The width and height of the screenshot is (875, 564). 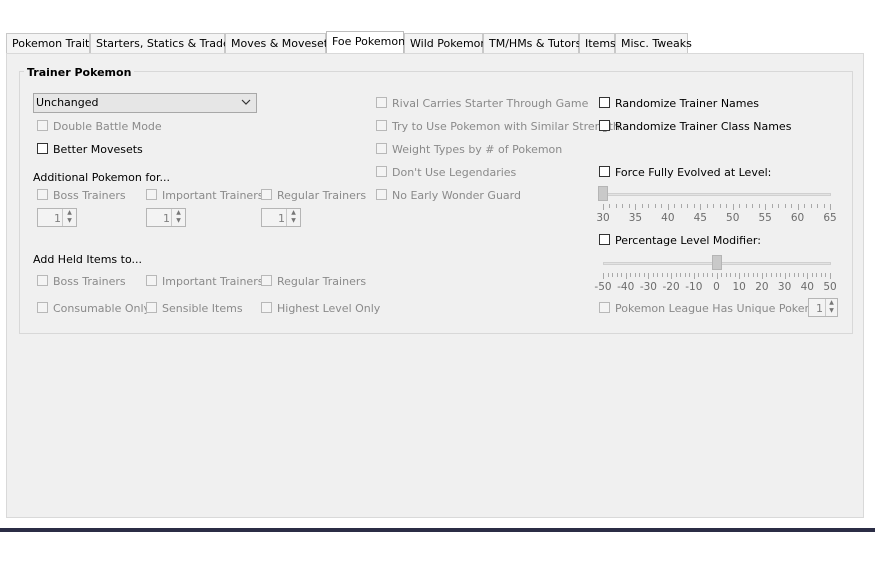 I want to click on additional-regular-checkbox, so click(x=266, y=194).